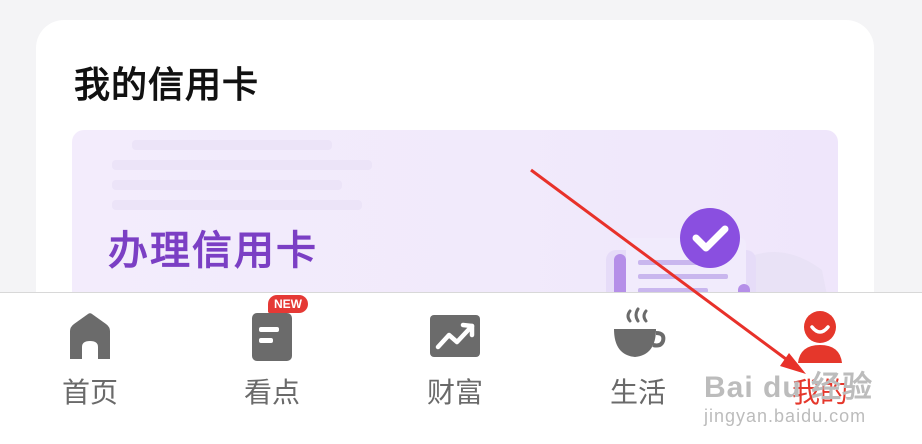 Image resolution: width=922 pixels, height=444 pixels. Describe the element at coordinates (820, 335) in the screenshot. I see `user-icon` at that location.